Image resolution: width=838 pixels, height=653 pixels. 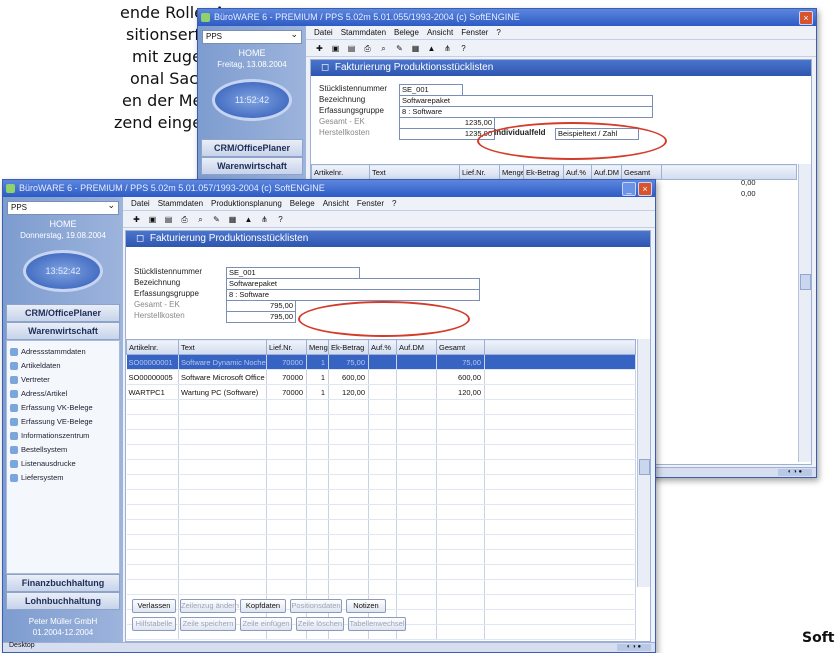 I want to click on verlassen-button: Verlassen, so click(x=154, y=606).